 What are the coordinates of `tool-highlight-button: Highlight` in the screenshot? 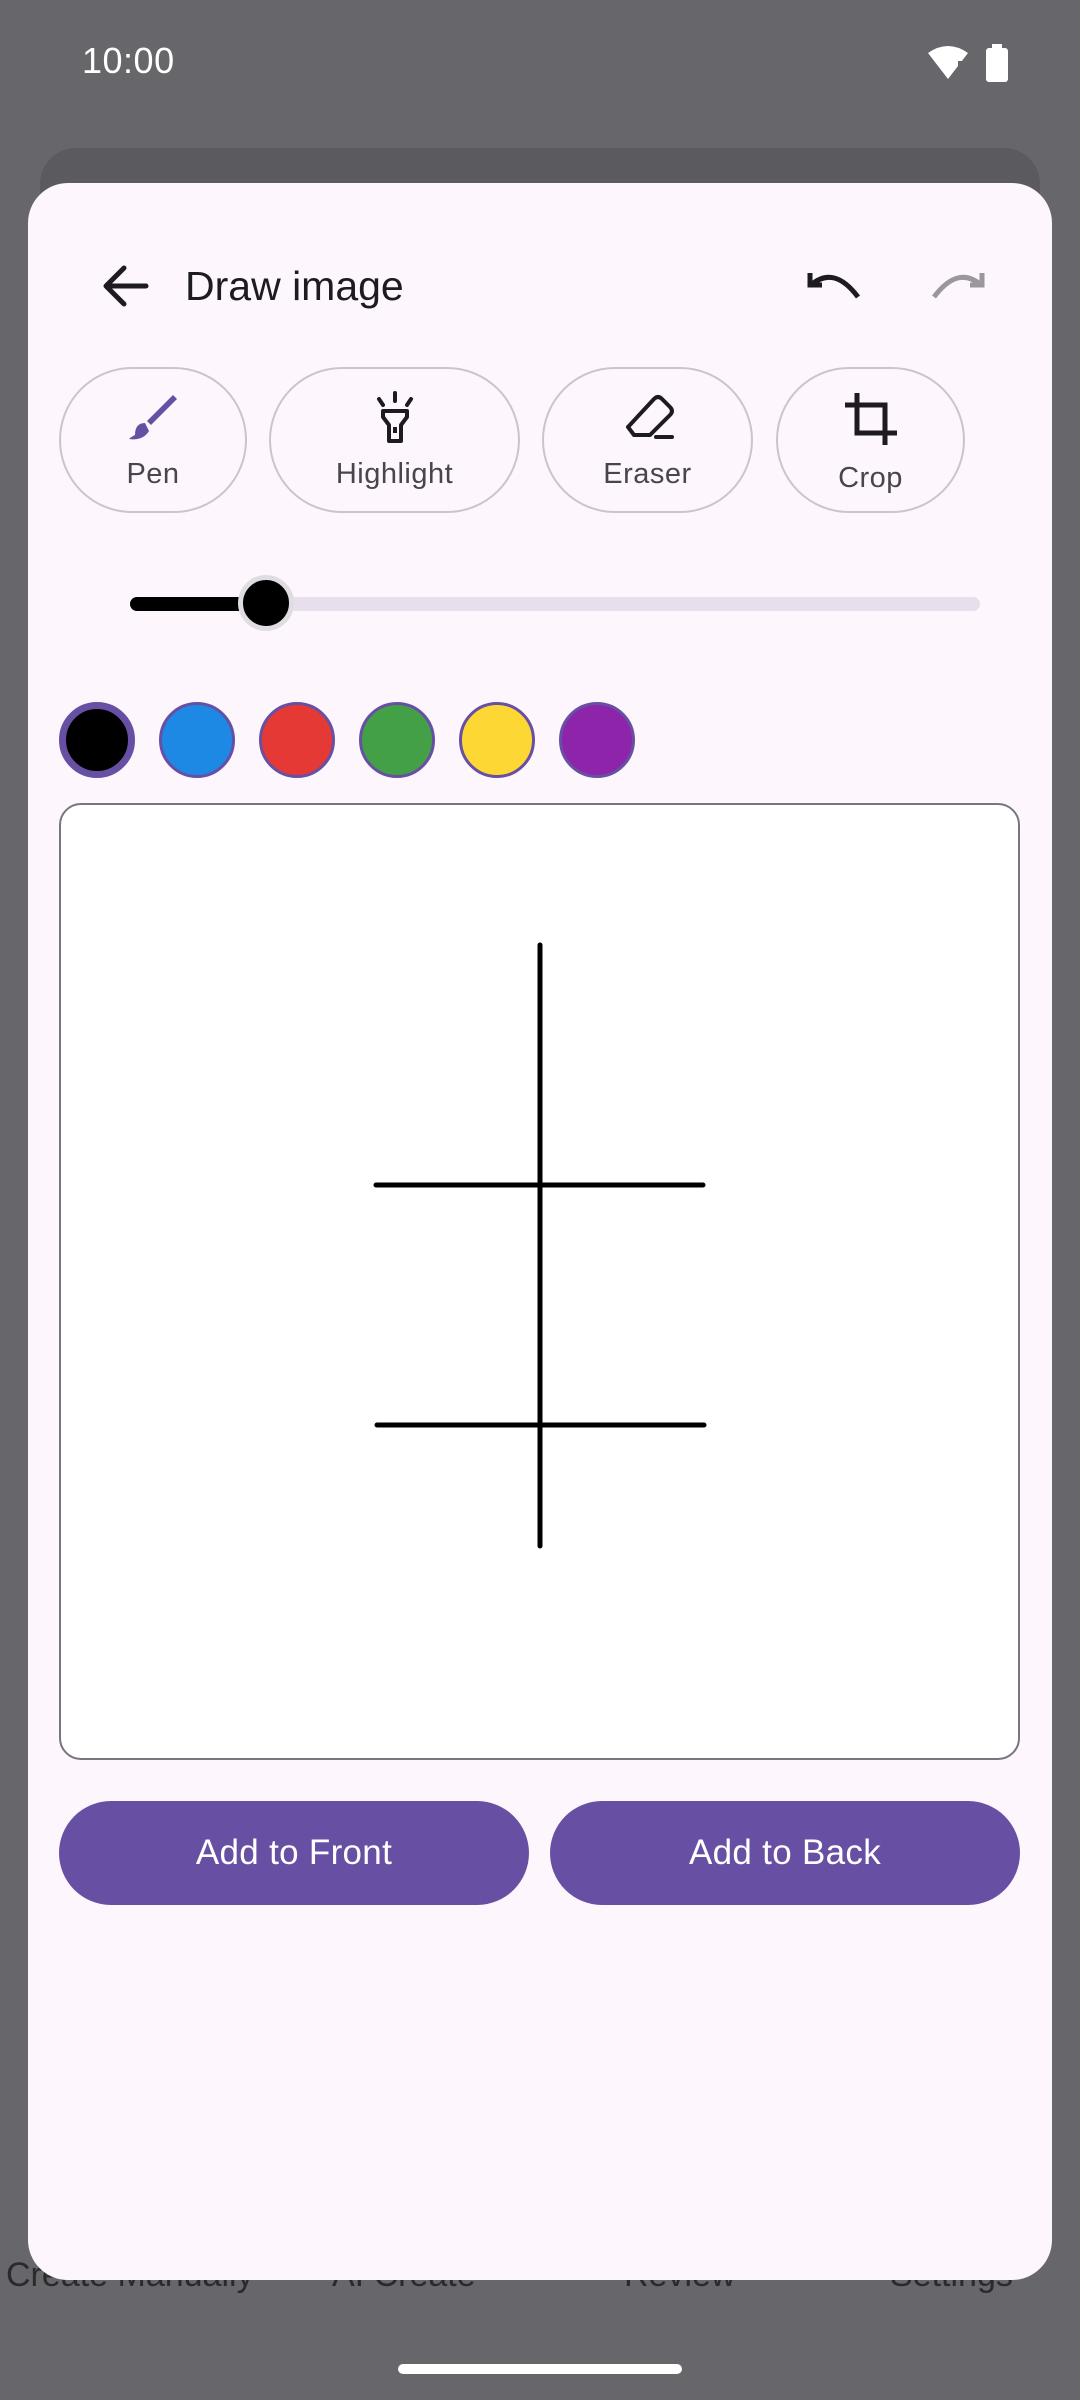 It's located at (394, 440).